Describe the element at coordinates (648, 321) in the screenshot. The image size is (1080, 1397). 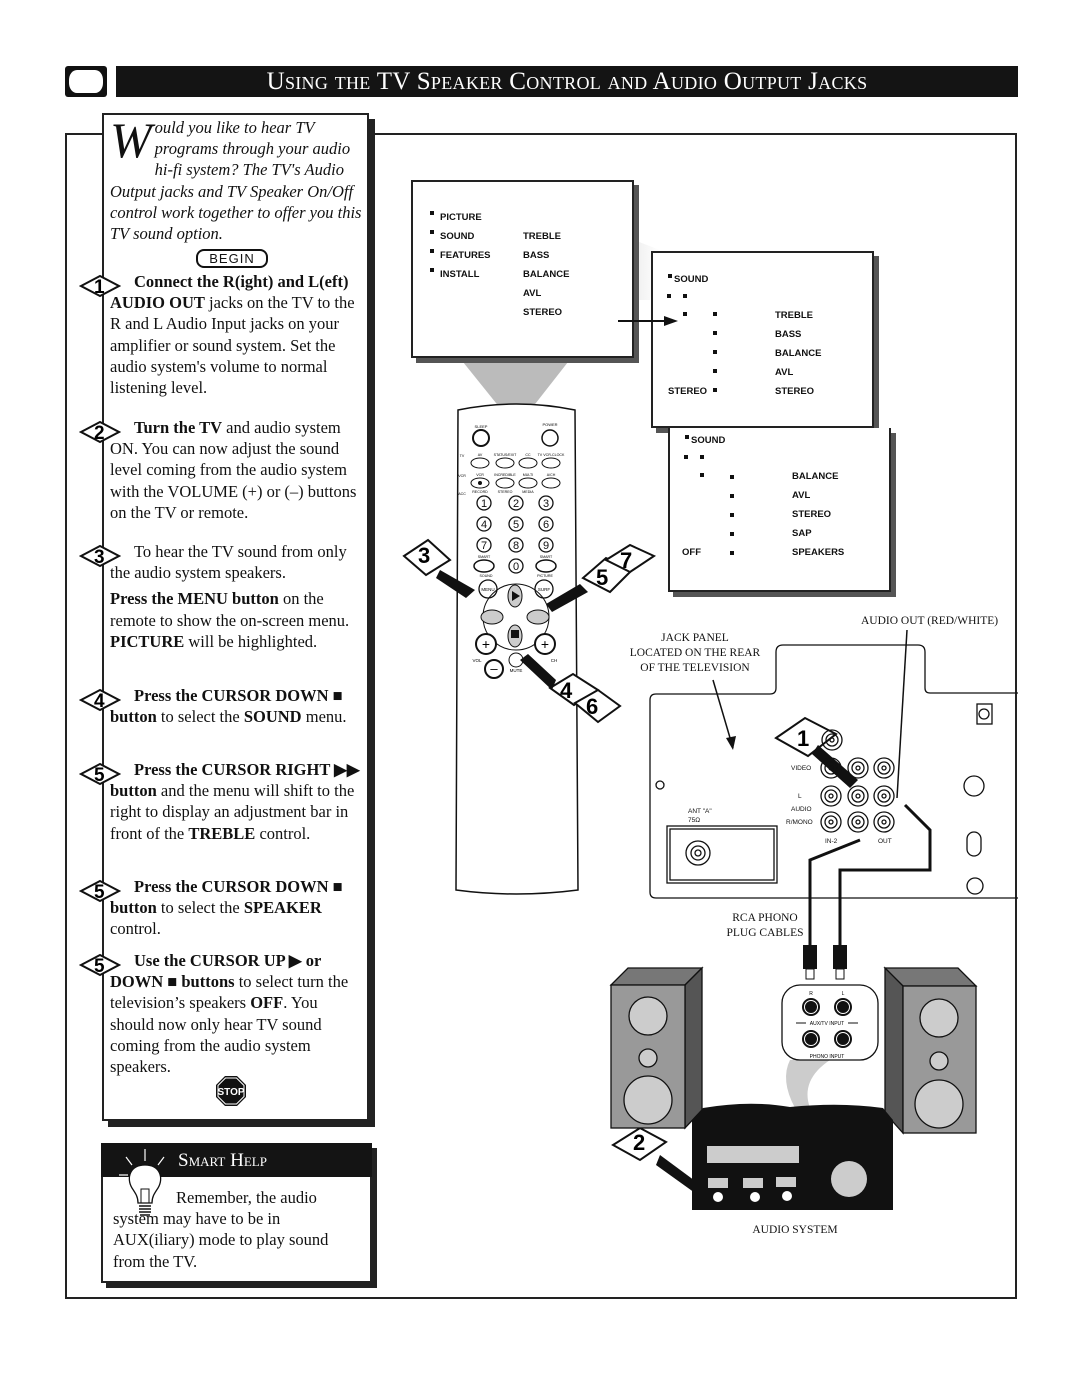
I see `arrow-right-icon` at that location.